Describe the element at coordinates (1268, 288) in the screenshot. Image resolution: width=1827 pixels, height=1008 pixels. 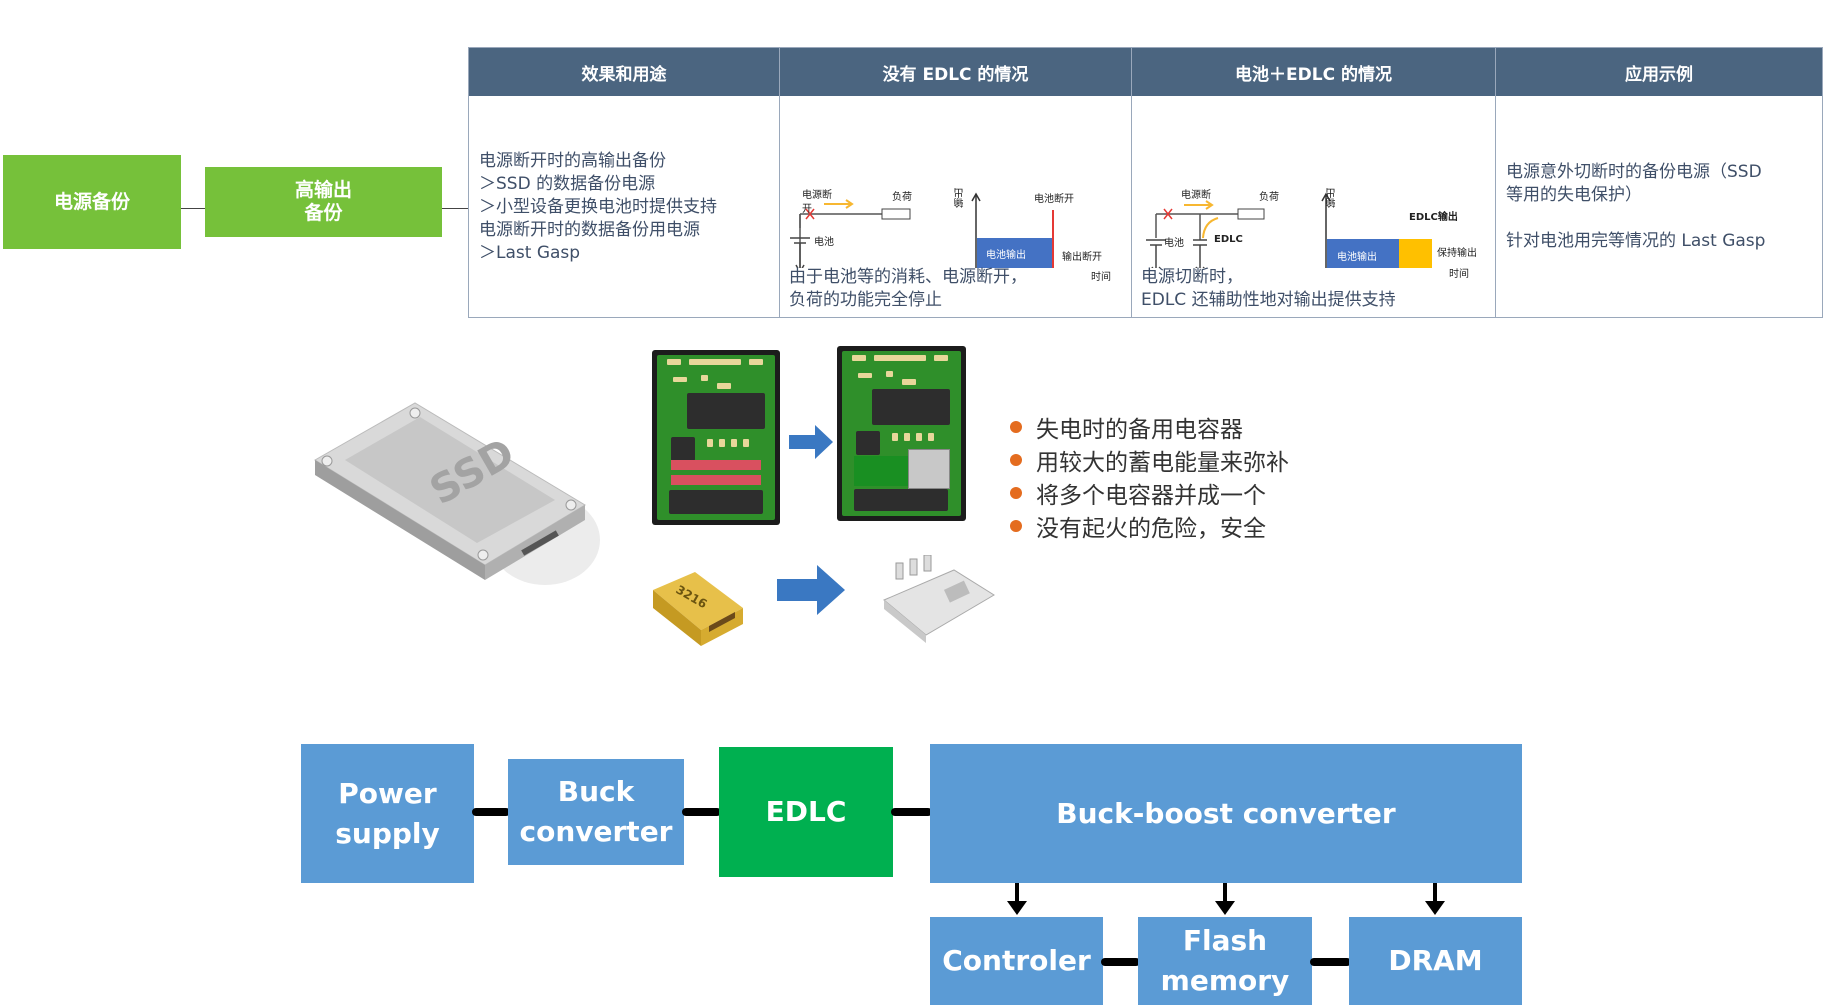
I see `battery-edlc-caption: 电源切断时， EDLC 还辅助性地对输出提供支持` at that location.